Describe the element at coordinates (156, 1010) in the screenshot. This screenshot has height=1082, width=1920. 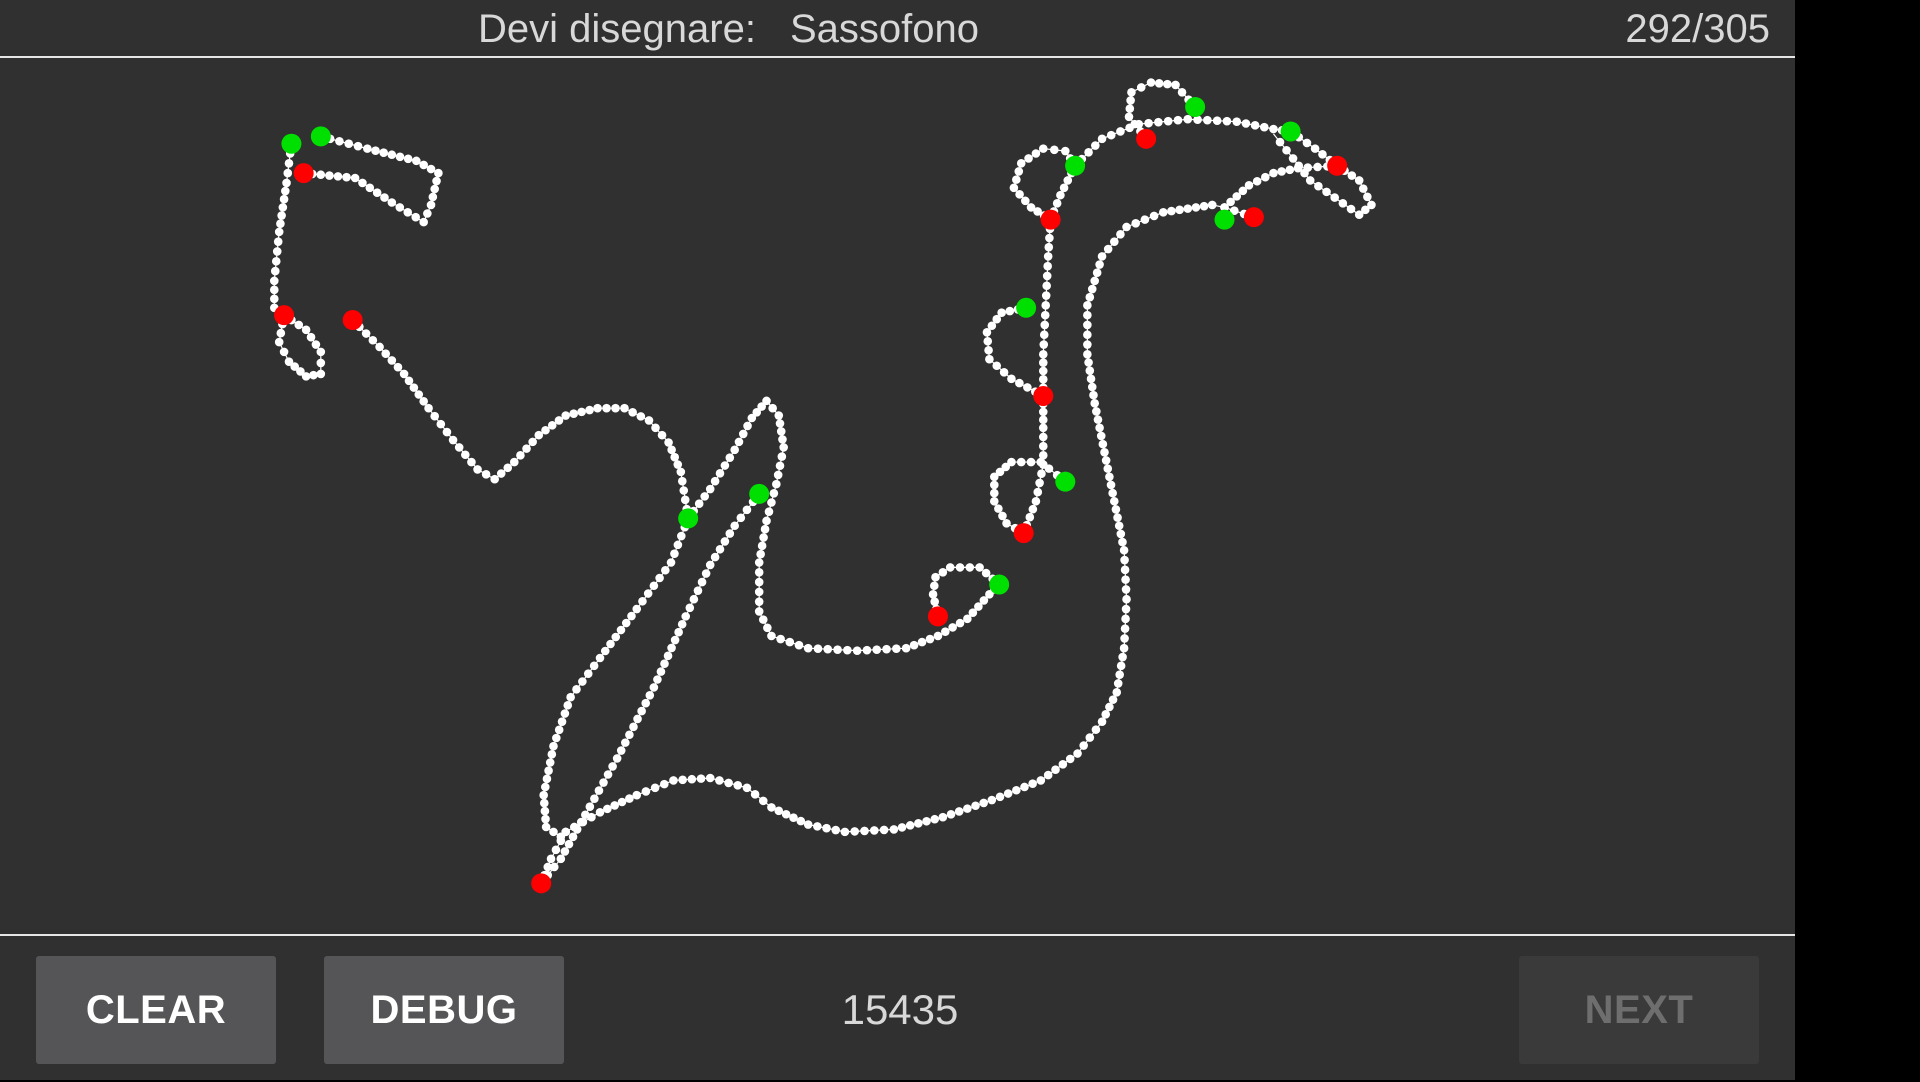
I see `clear-button: CLEAR` at that location.